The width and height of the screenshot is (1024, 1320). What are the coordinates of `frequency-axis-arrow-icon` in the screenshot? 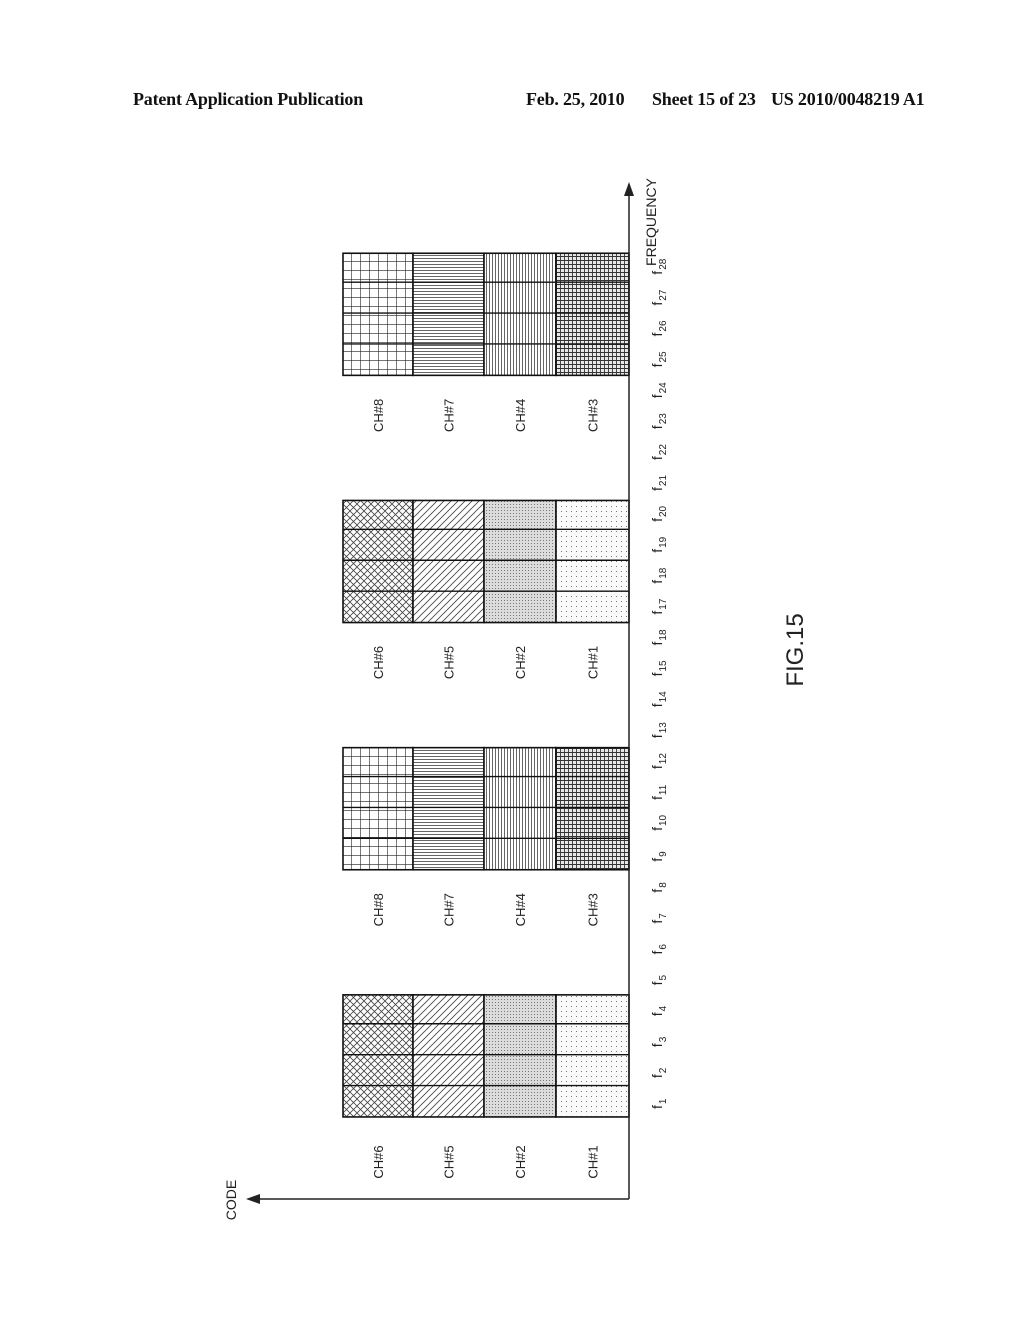 It's located at (629, 189).